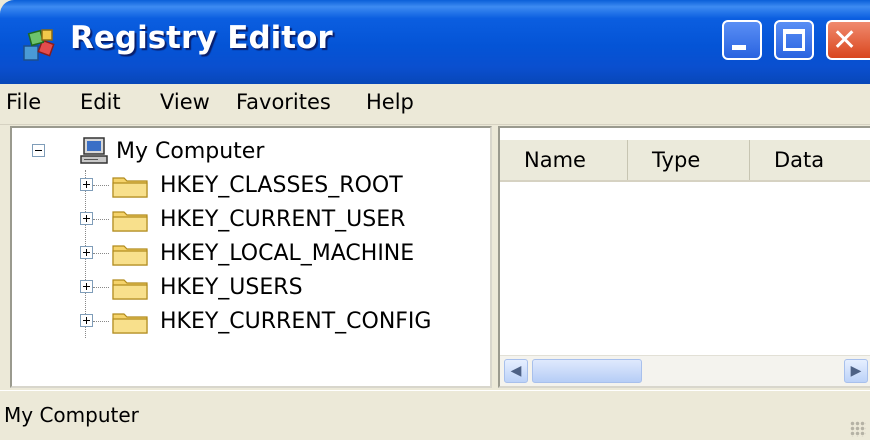  Describe the element at coordinates (390, 102) in the screenshot. I see `menu-help: Help` at that location.